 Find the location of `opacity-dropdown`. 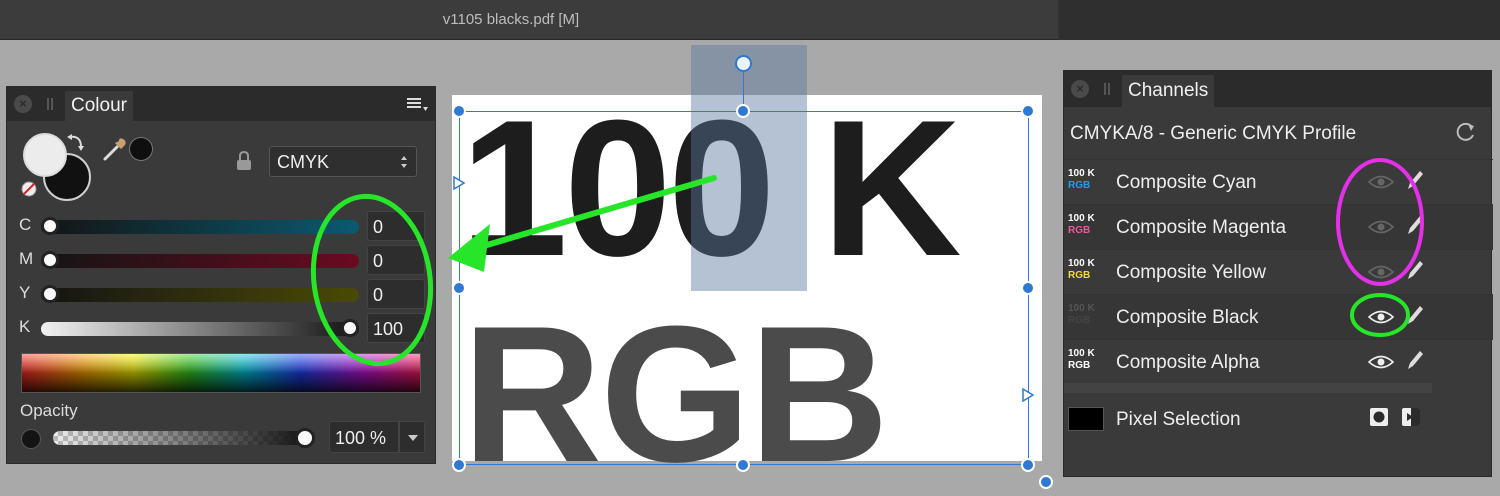

opacity-dropdown is located at coordinates (412, 437).